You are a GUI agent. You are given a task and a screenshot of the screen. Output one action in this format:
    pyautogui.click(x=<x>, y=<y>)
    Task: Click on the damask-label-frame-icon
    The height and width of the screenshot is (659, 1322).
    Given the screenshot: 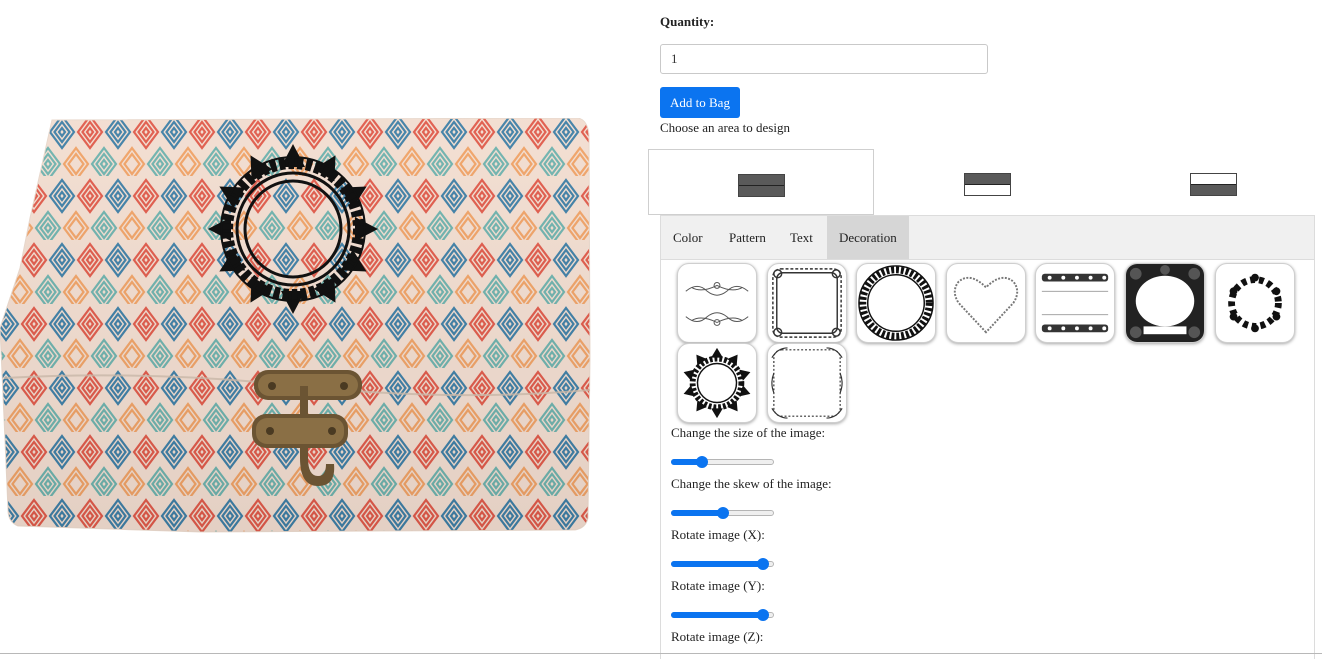 What is the action you would take?
    pyautogui.click(x=1165, y=303)
    